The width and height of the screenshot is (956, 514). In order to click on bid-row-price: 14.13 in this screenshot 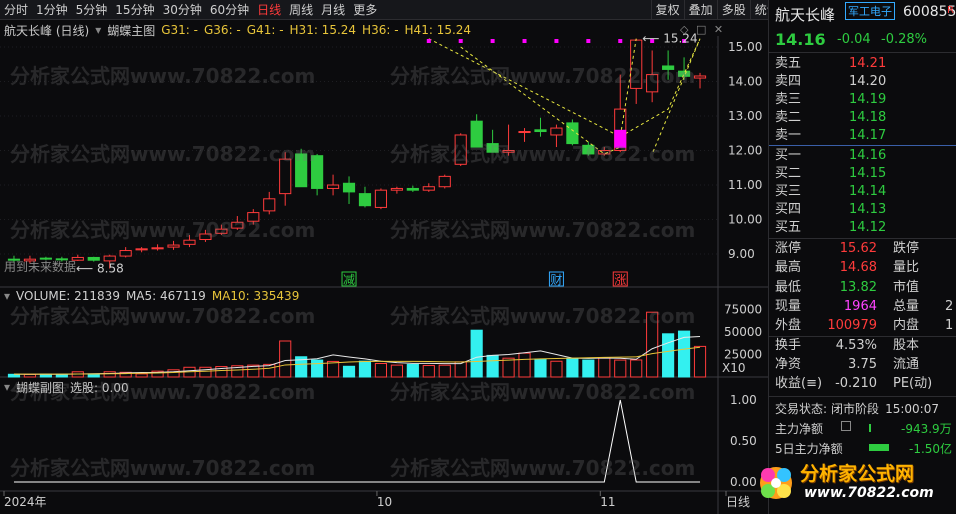, I will do `click(868, 209)`.